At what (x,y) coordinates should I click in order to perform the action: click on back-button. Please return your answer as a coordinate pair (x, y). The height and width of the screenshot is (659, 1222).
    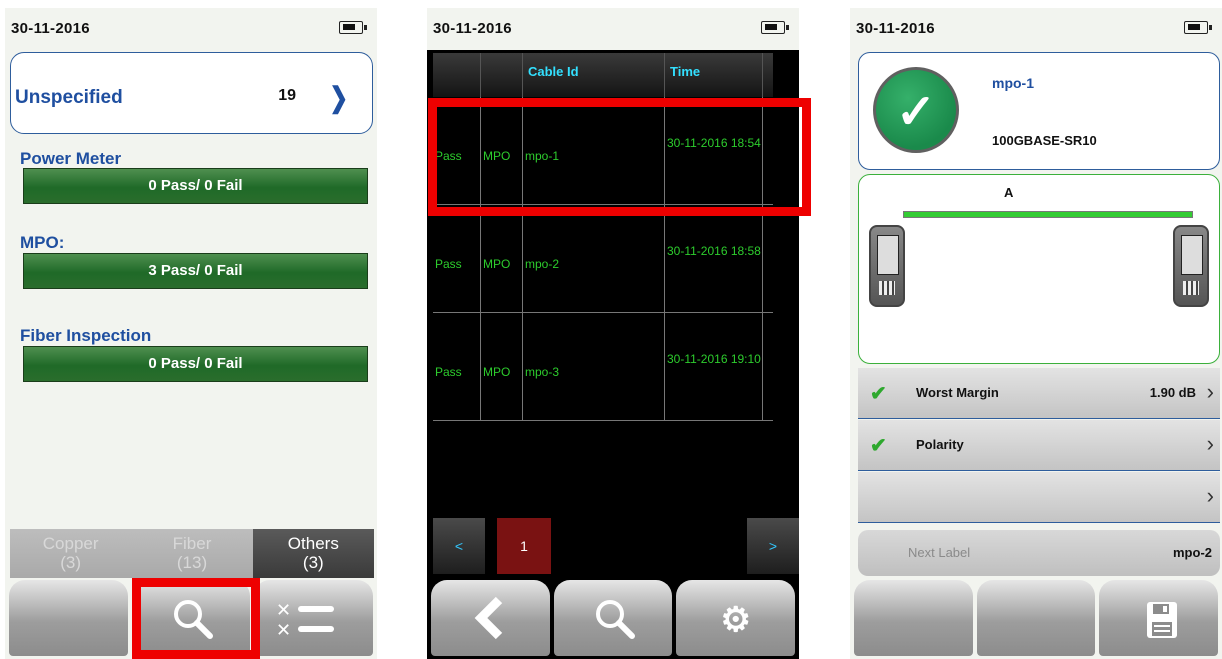
    Looking at the image, I should click on (490, 618).